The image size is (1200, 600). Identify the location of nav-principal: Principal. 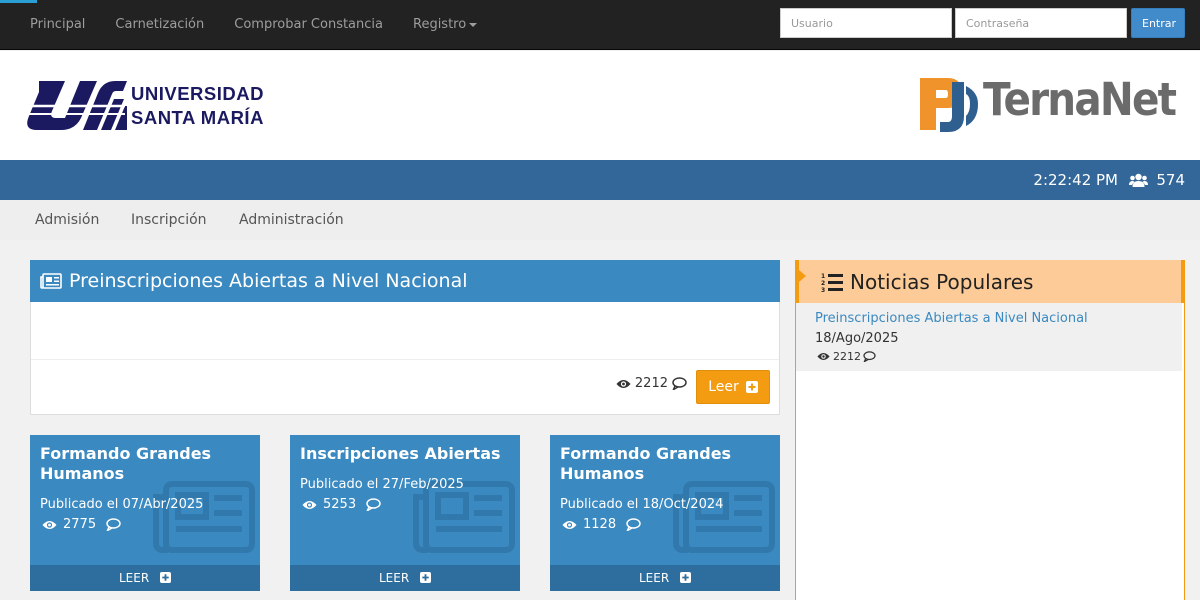
(57, 25).